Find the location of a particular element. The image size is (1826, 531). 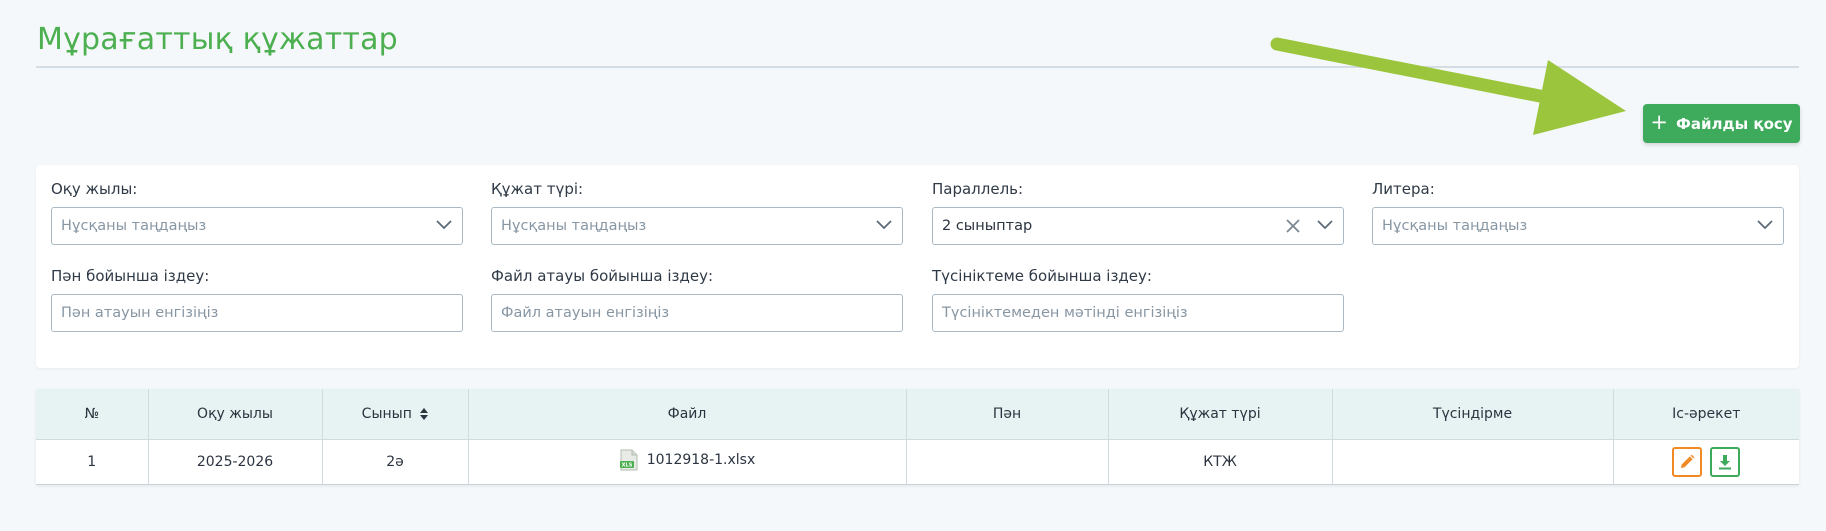

download-icon is located at coordinates (1725, 461).